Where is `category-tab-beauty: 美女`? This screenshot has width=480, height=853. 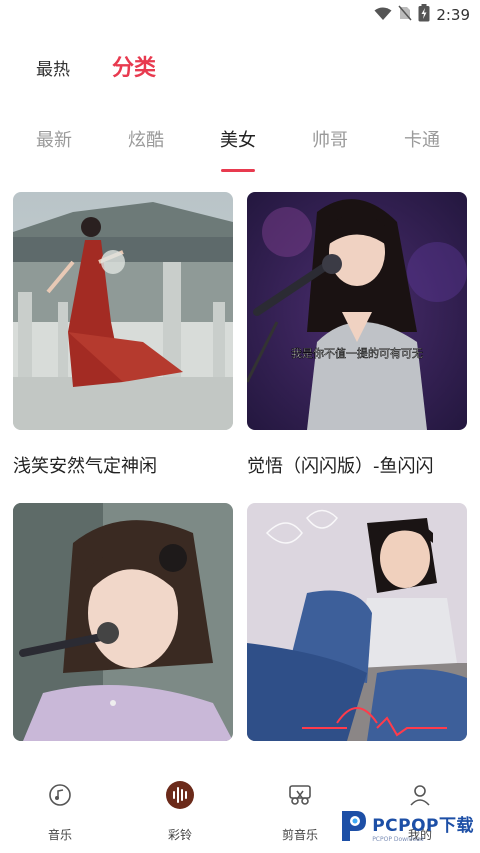 category-tab-beauty: 美女 is located at coordinates (238, 139).